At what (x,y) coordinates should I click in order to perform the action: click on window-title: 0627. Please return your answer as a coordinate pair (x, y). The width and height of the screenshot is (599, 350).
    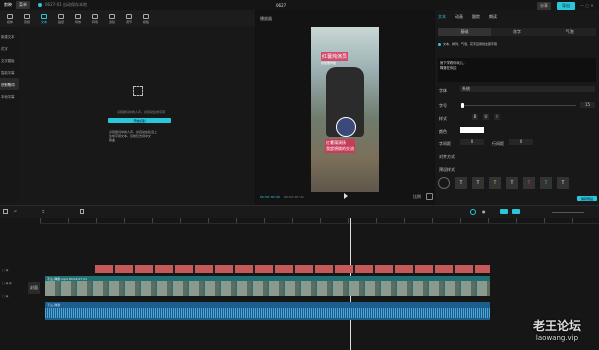
    Looking at the image, I should click on (281, 5).